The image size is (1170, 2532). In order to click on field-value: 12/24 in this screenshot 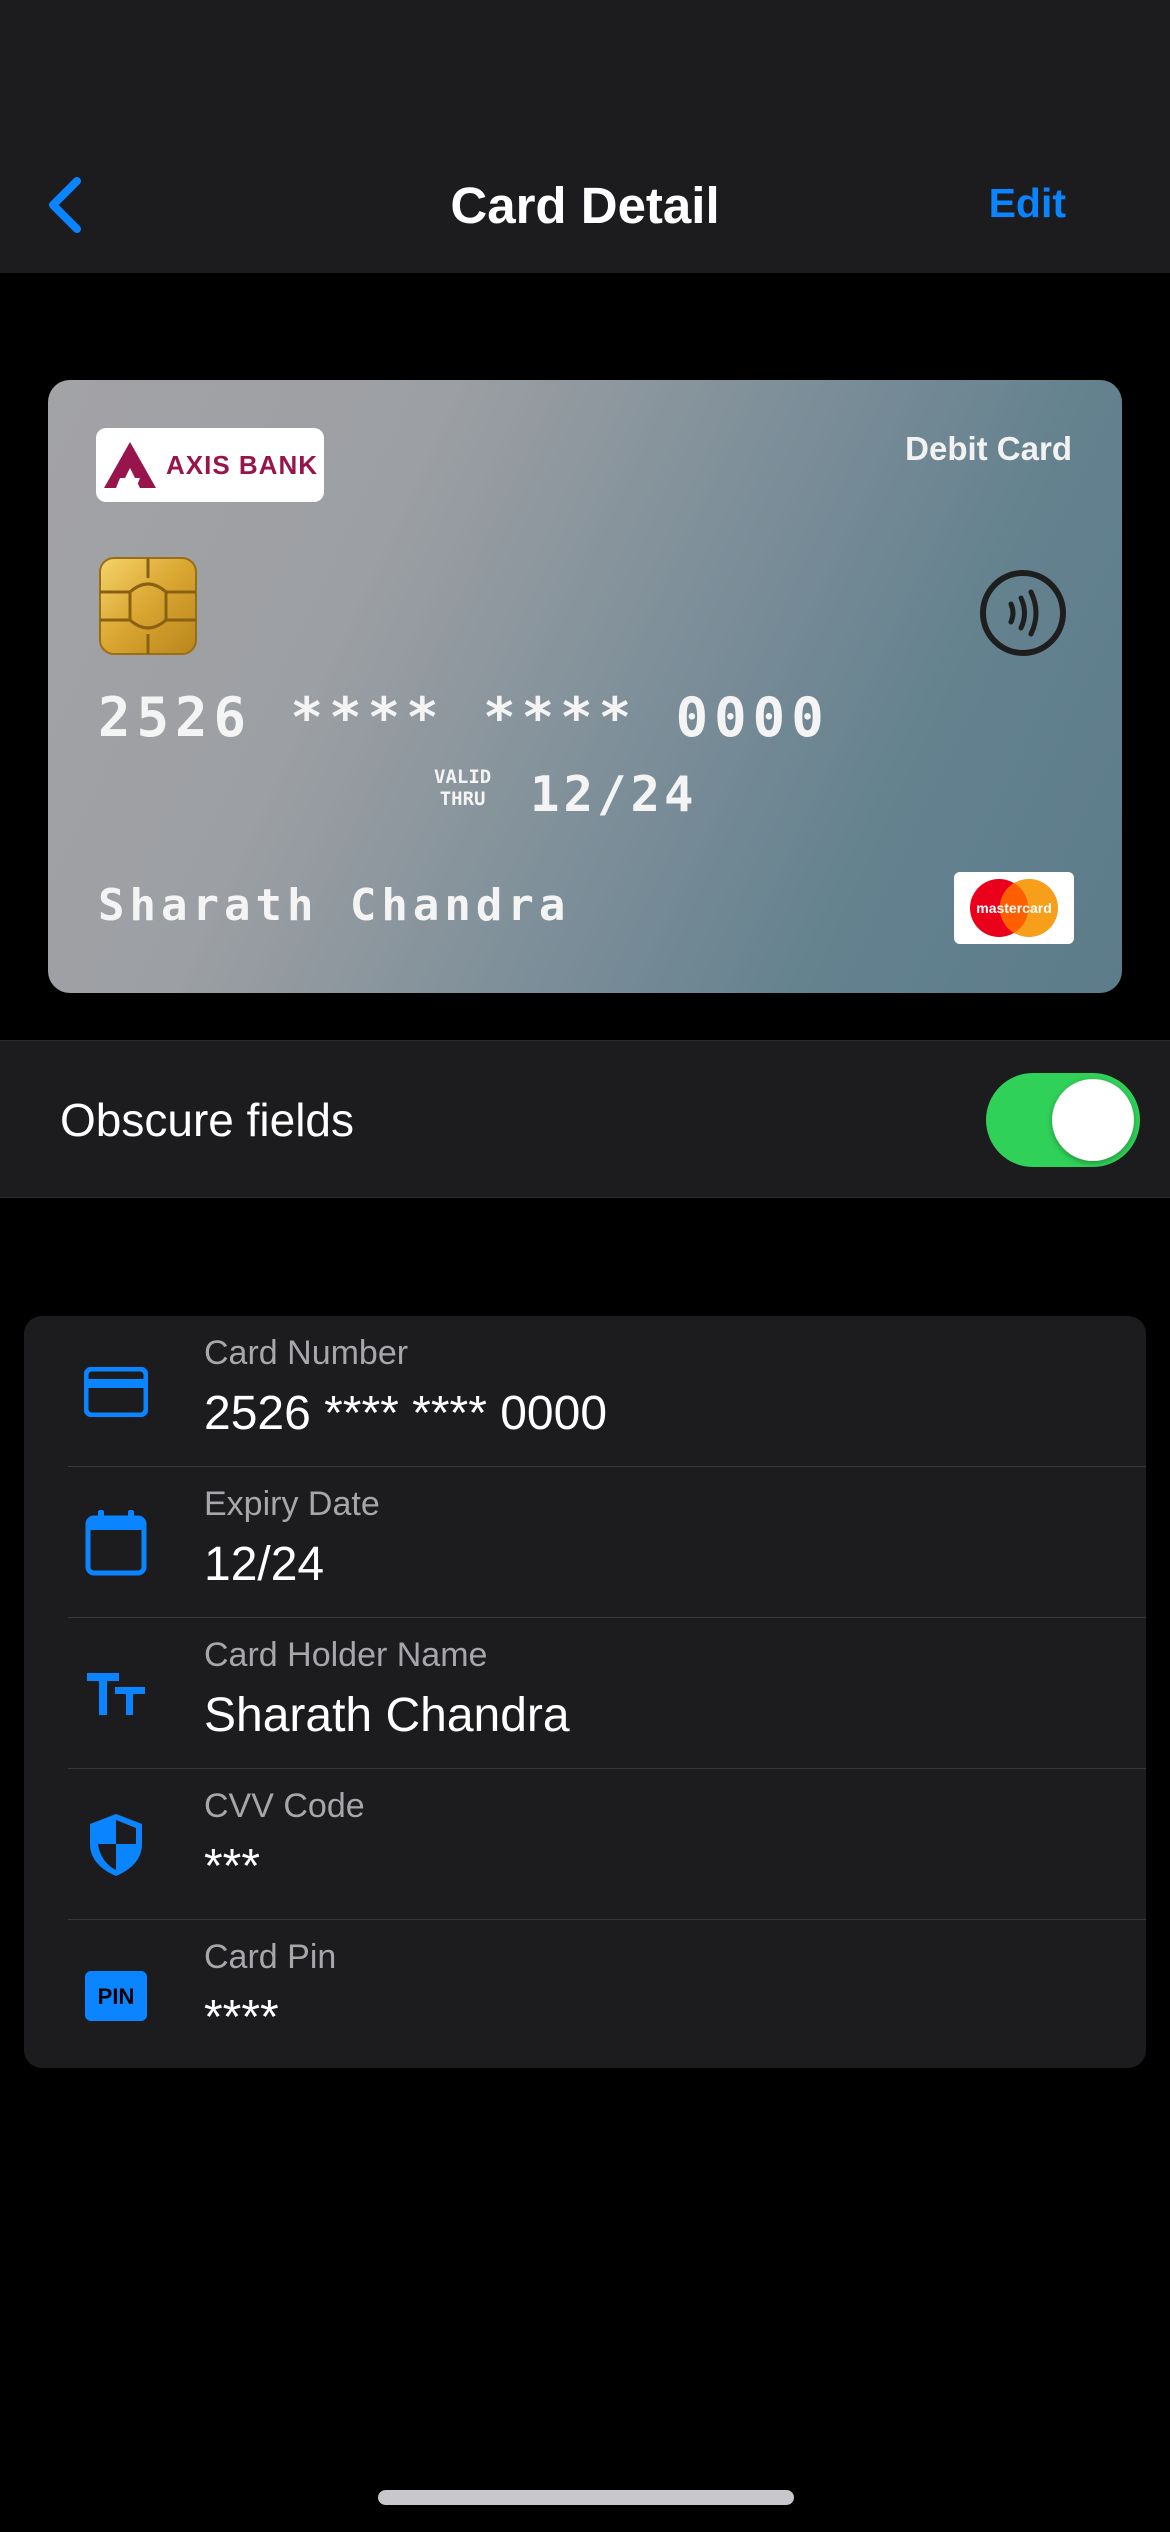, I will do `click(264, 1564)`.